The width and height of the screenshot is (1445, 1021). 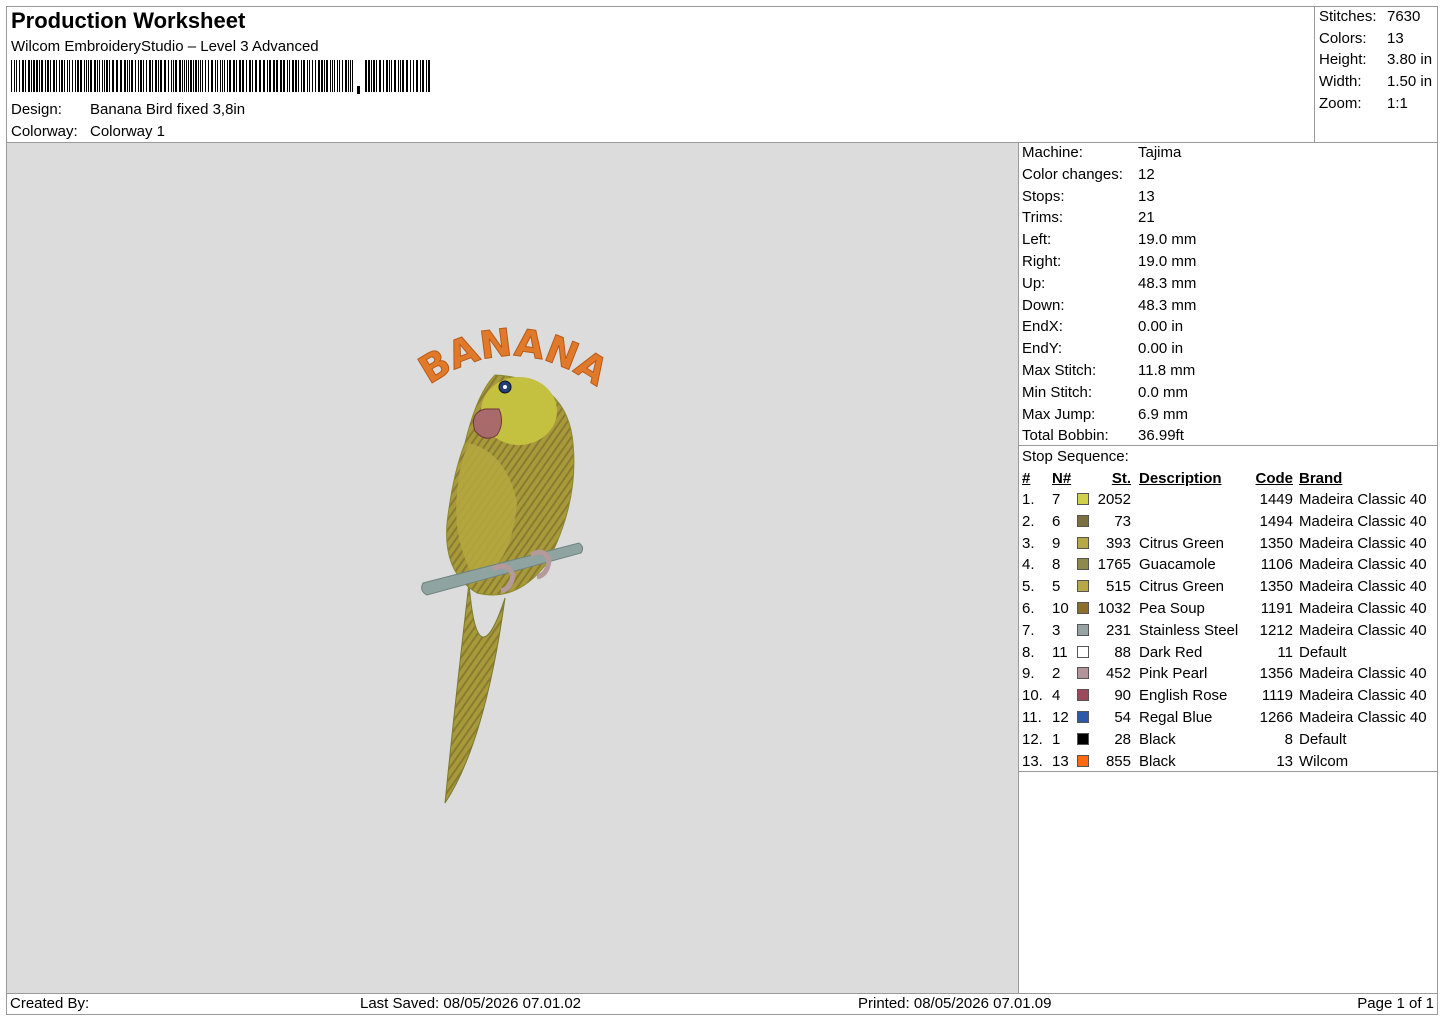 What do you see at coordinates (1172, 608) in the screenshot?
I see `stop-cell-description: Pea Soup` at bounding box center [1172, 608].